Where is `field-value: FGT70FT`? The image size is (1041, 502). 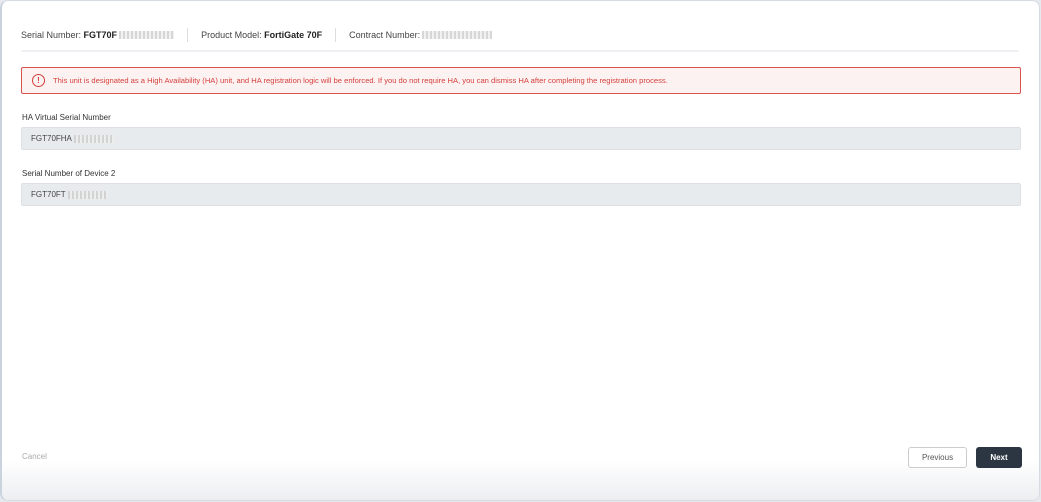 field-value: FGT70FT is located at coordinates (48, 194).